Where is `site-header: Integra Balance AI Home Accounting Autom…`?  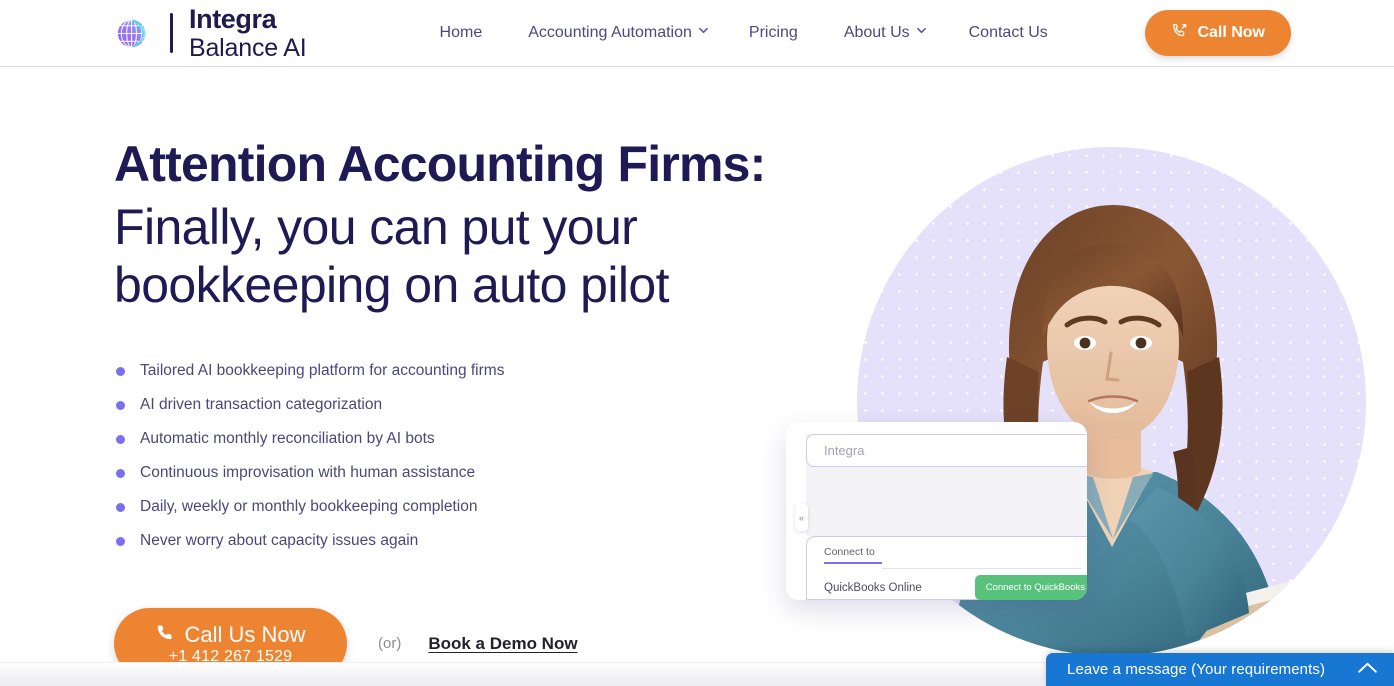
site-header: Integra Balance AI Home Accounting Autom… is located at coordinates (697, 33).